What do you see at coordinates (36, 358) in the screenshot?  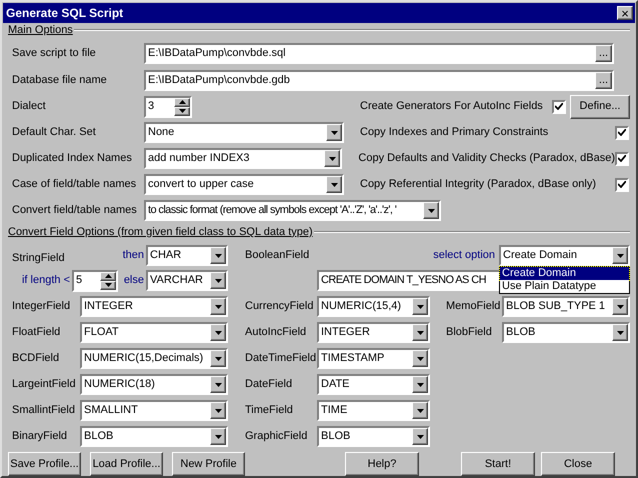 I see `field-label: BCDField` at bounding box center [36, 358].